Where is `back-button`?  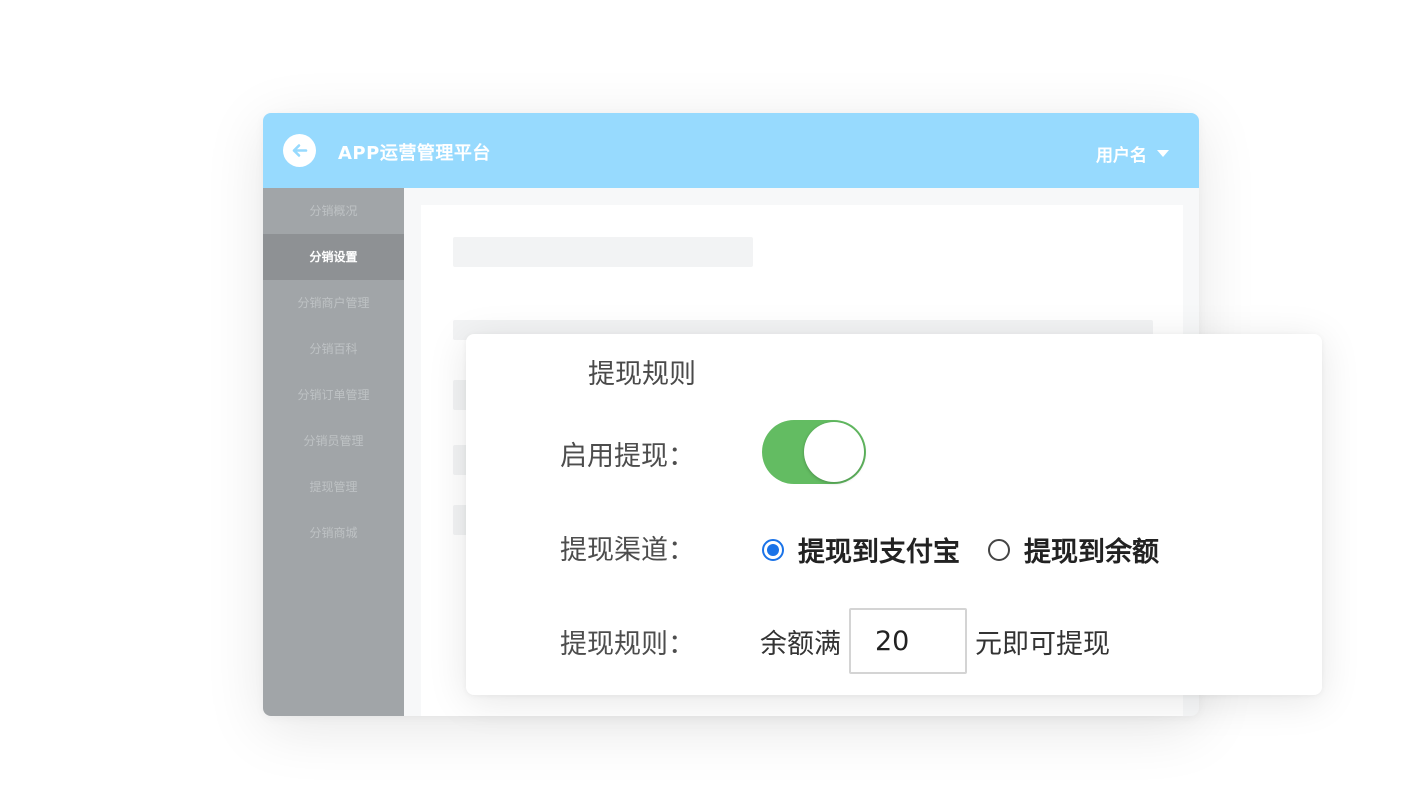 back-button is located at coordinates (299, 150).